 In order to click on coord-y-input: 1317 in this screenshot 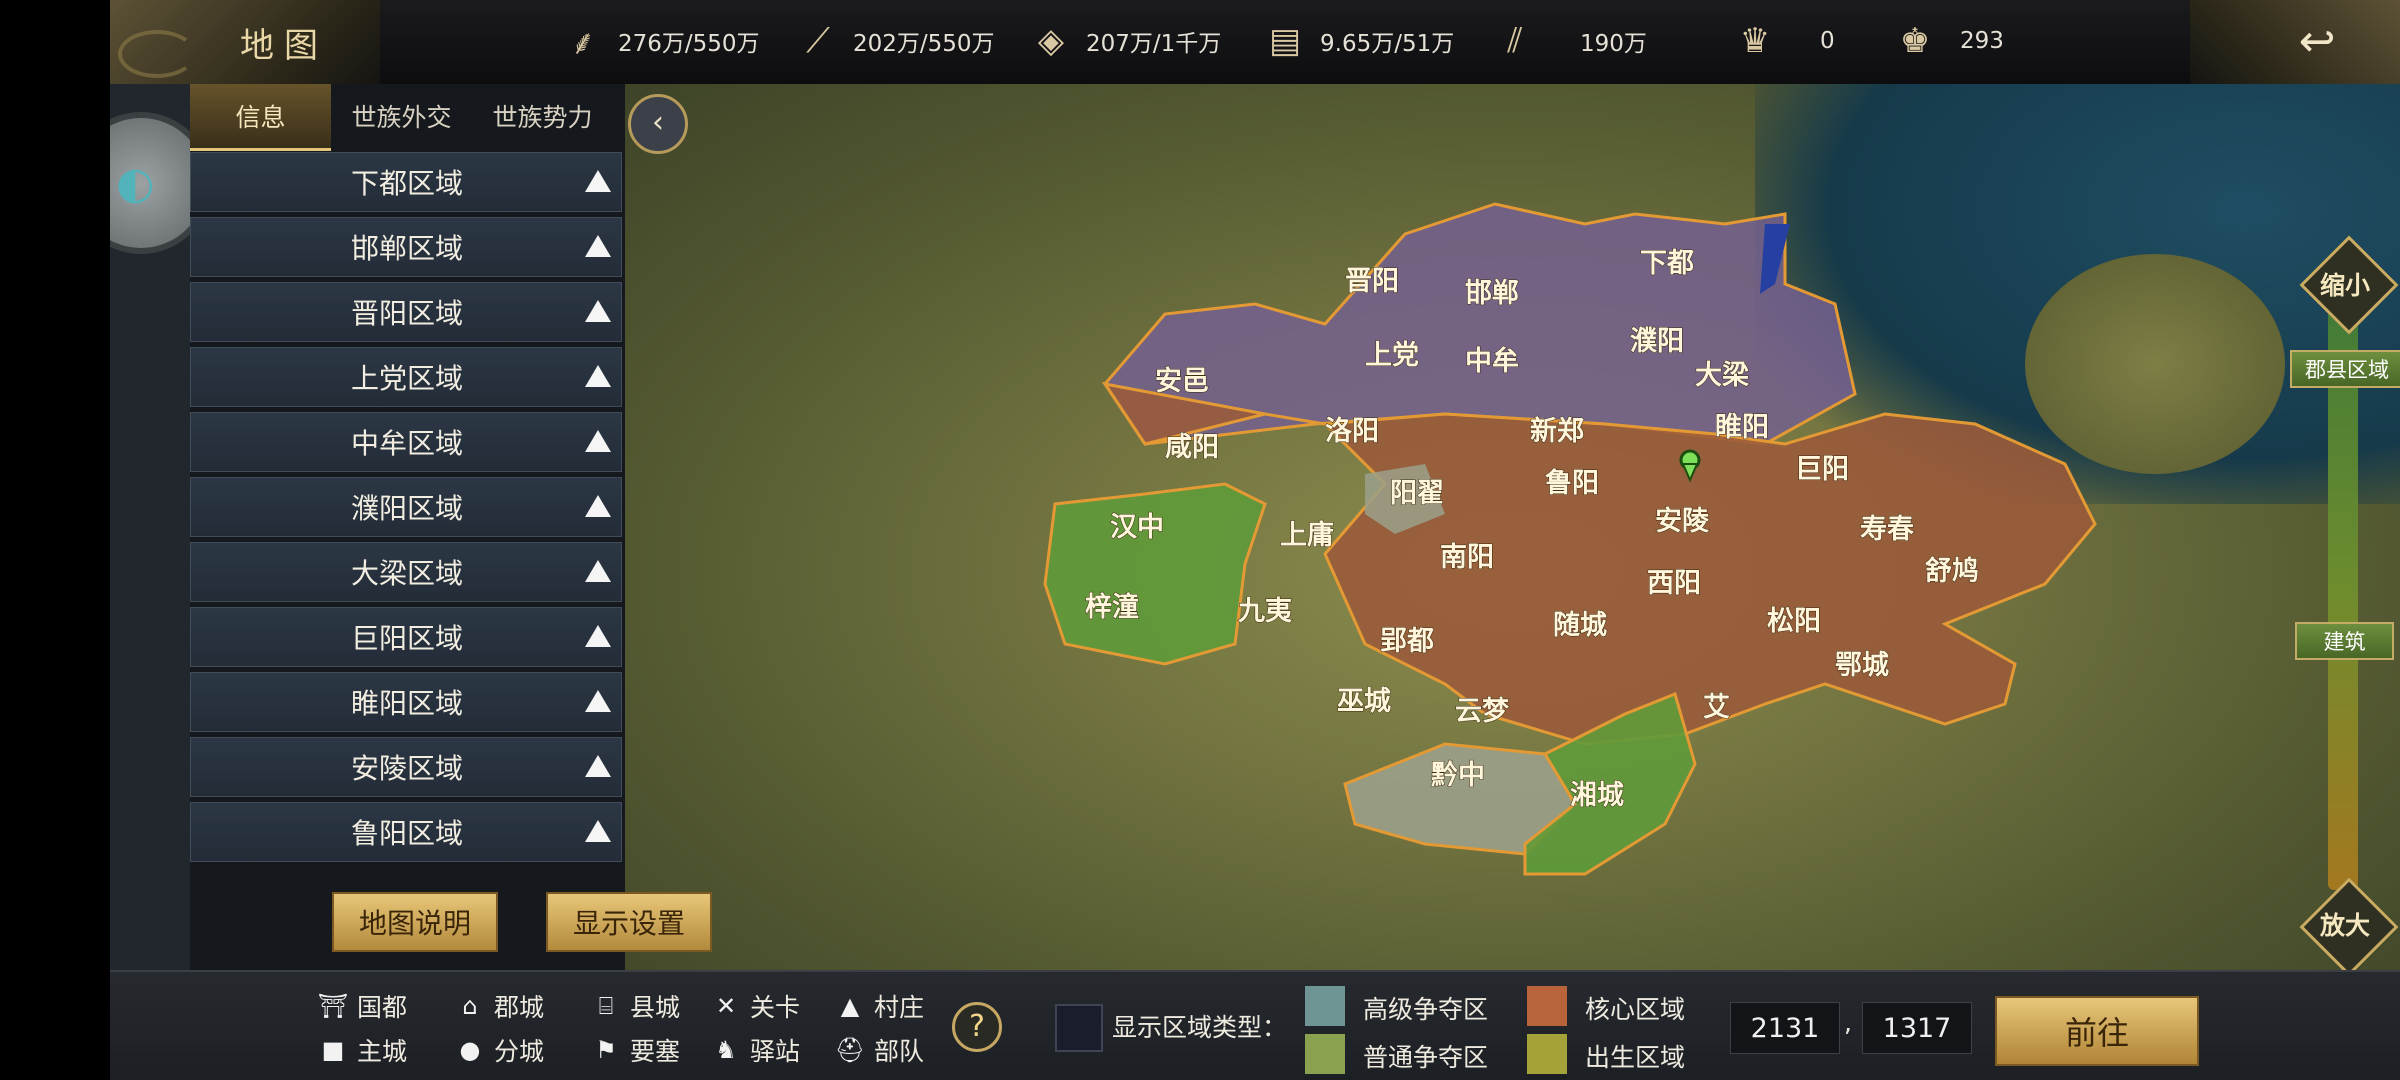, I will do `click(1917, 1028)`.